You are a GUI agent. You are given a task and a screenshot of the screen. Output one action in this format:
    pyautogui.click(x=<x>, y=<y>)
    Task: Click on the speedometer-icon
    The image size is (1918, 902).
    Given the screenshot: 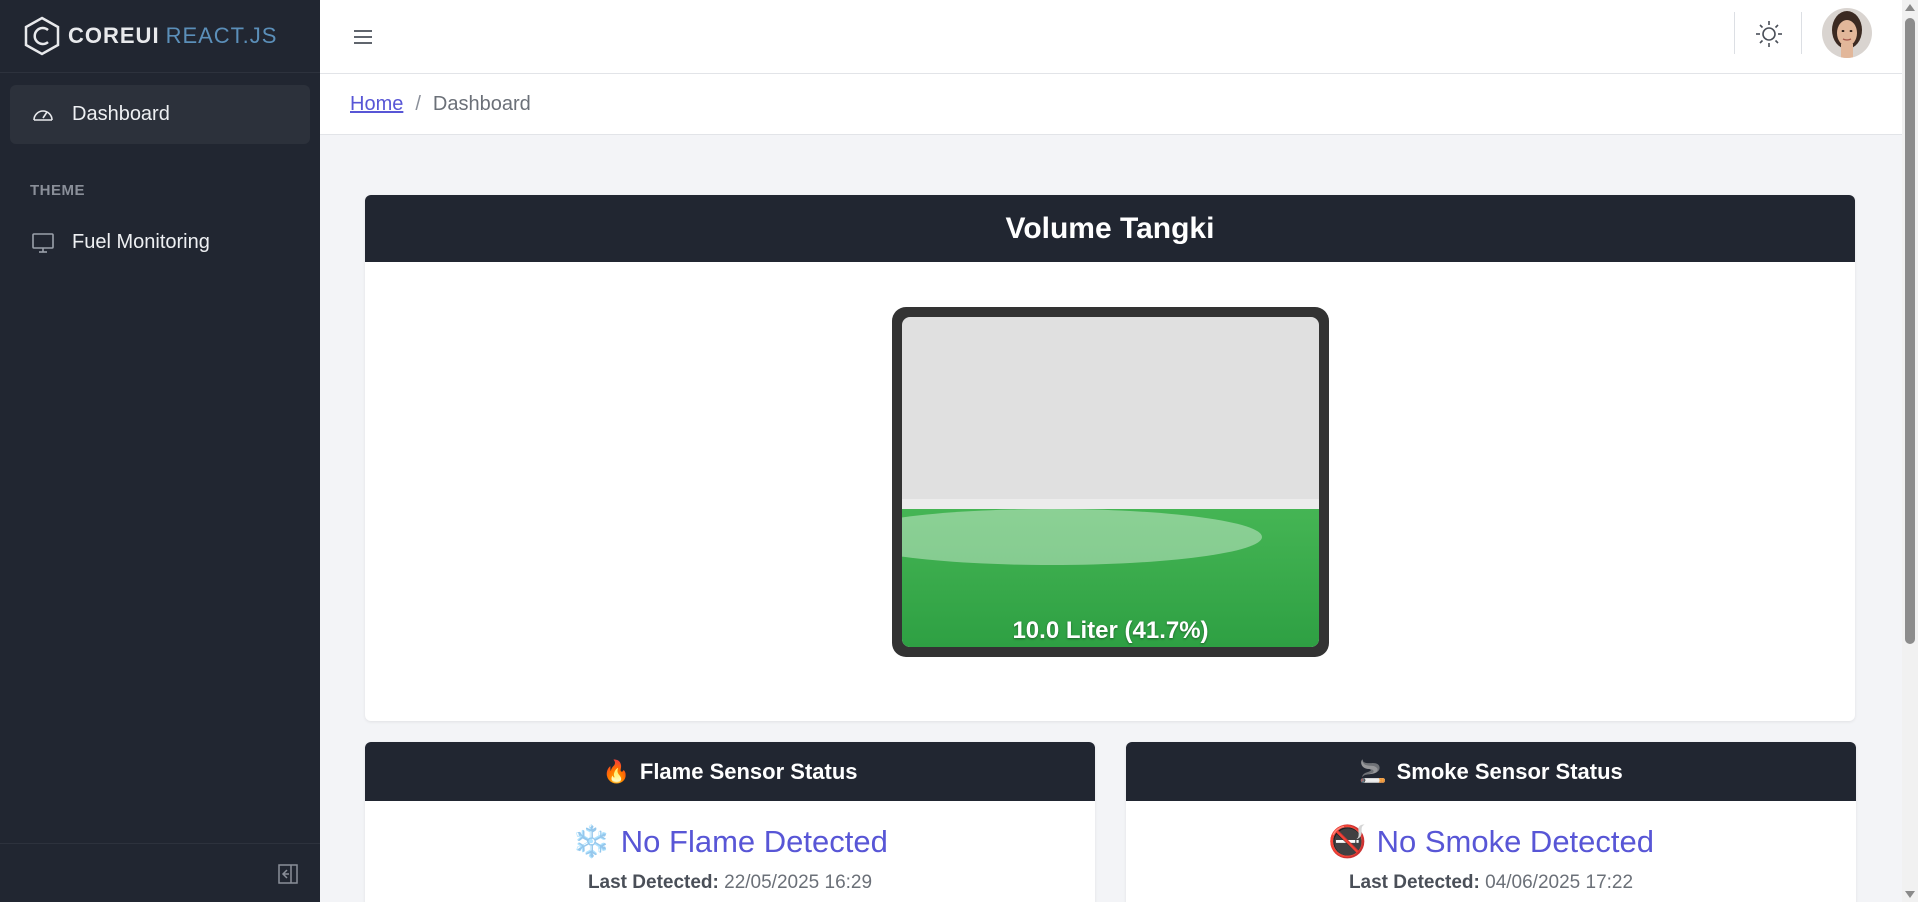 What is the action you would take?
    pyautogui.click(x=43, y=115)
    